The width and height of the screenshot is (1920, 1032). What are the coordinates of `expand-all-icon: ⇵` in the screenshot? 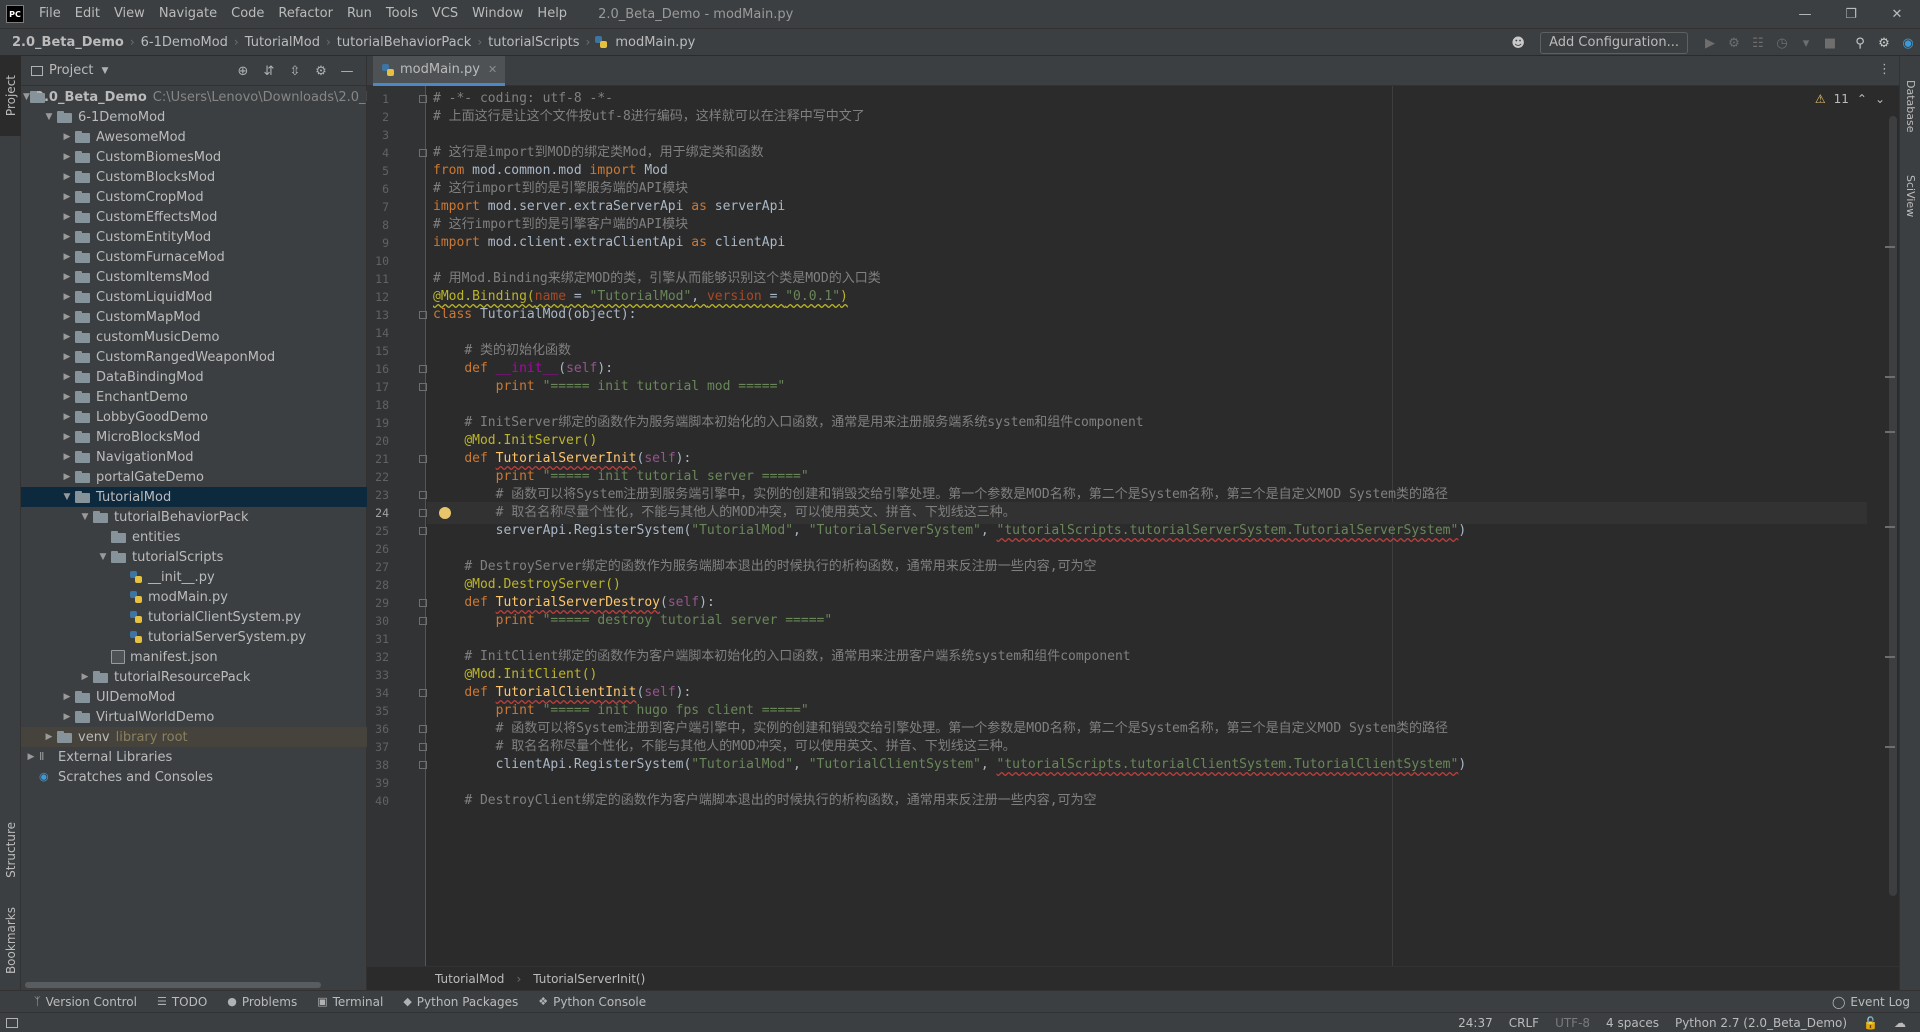 It's located at (269, 71).